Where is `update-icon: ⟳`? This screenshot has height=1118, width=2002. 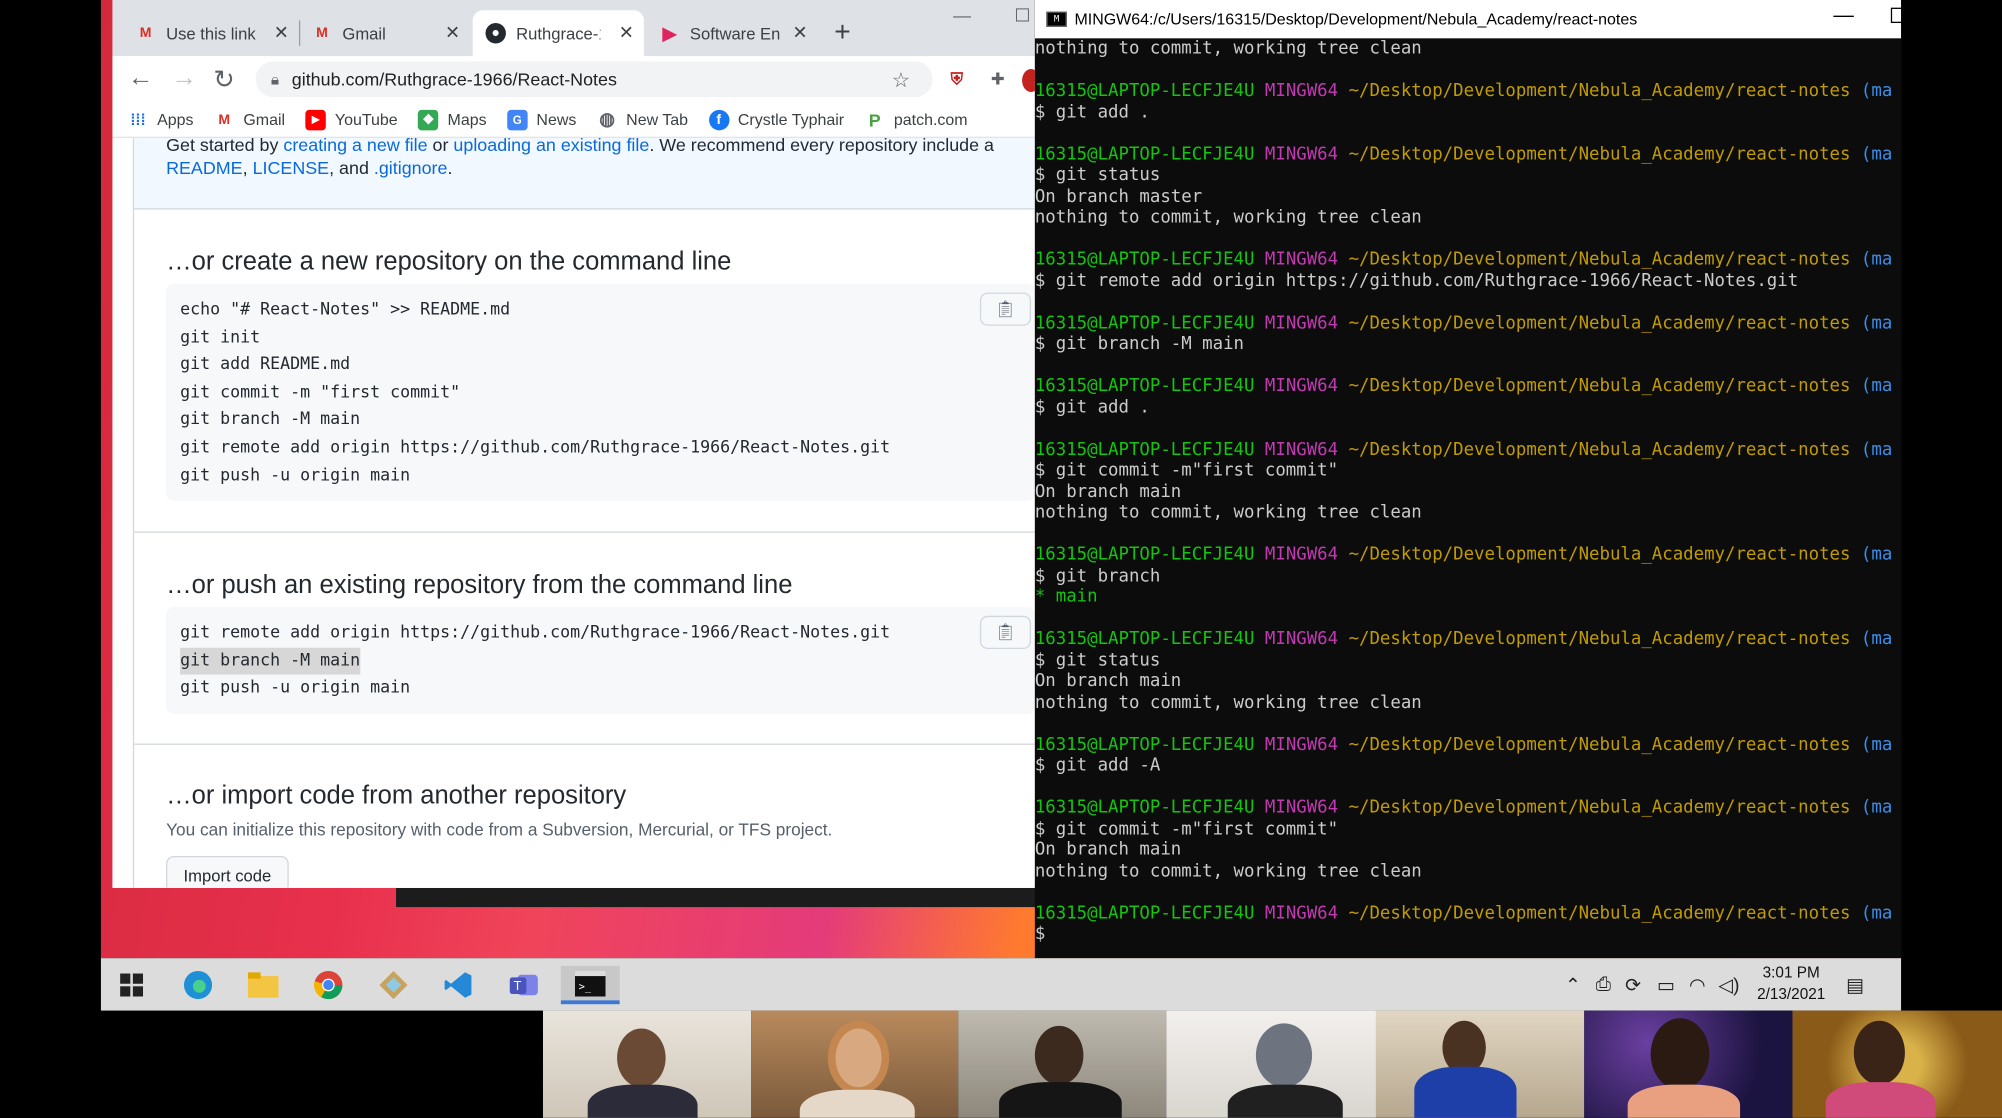
update-icon: ⟳ is located at coordinates (1633, 985).